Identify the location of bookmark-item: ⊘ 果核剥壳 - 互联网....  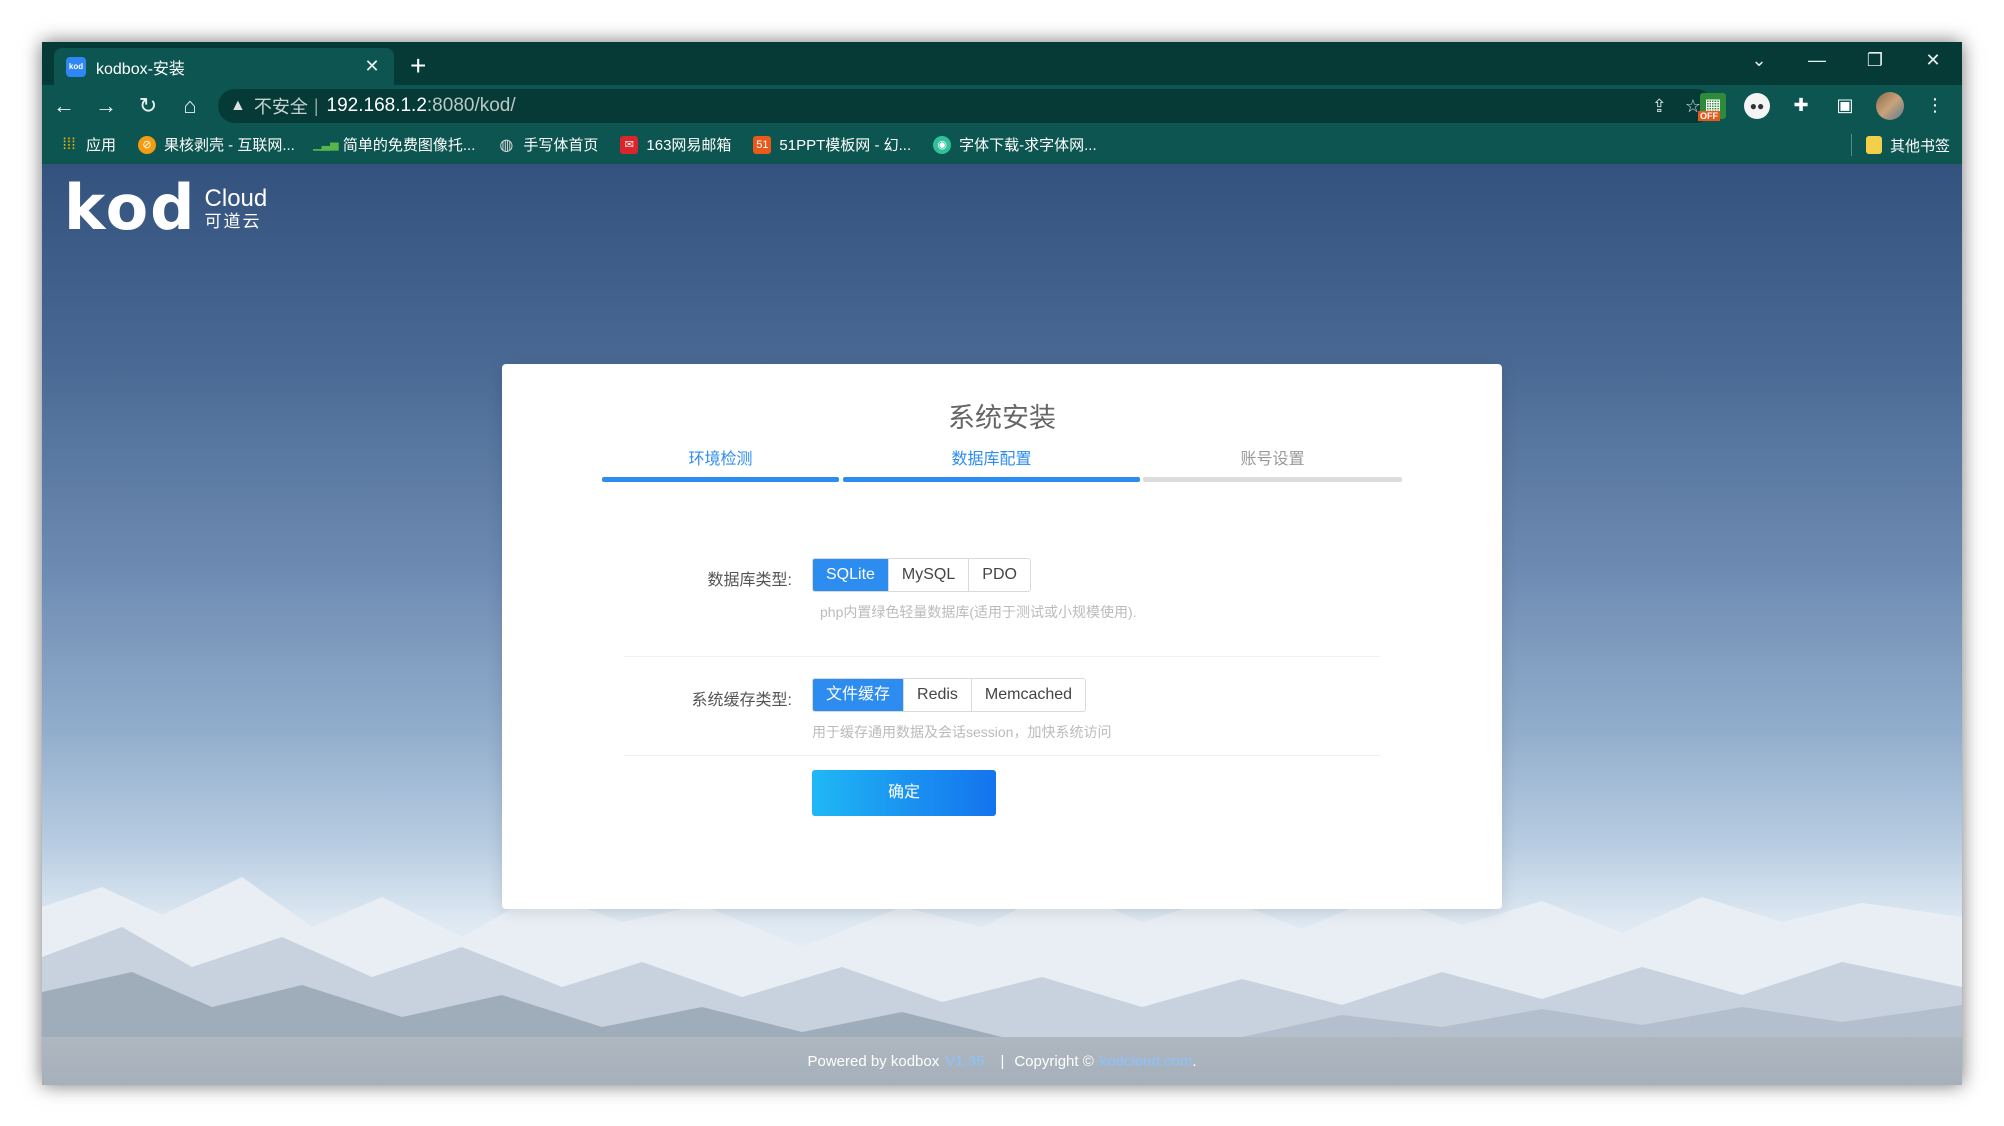
(216, 144).